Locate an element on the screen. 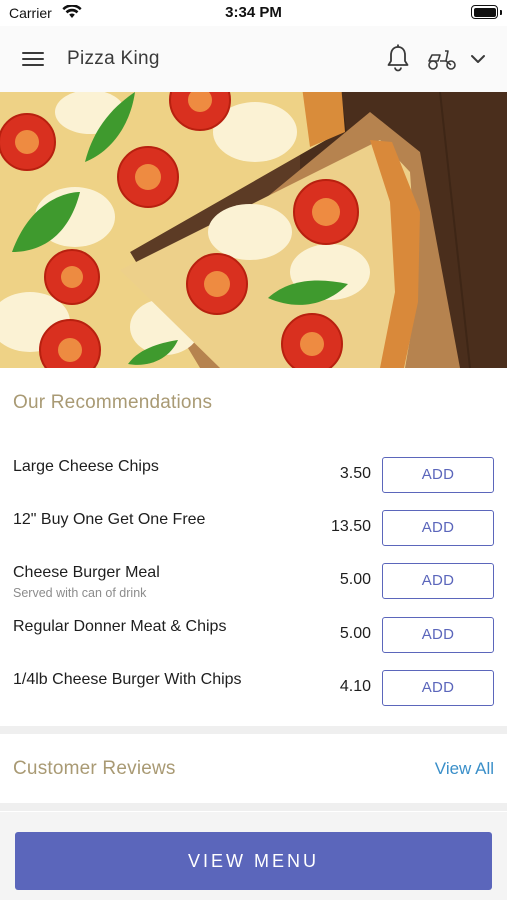  item-name: Cheese Burger Meal is located at coordinates (86, 572).